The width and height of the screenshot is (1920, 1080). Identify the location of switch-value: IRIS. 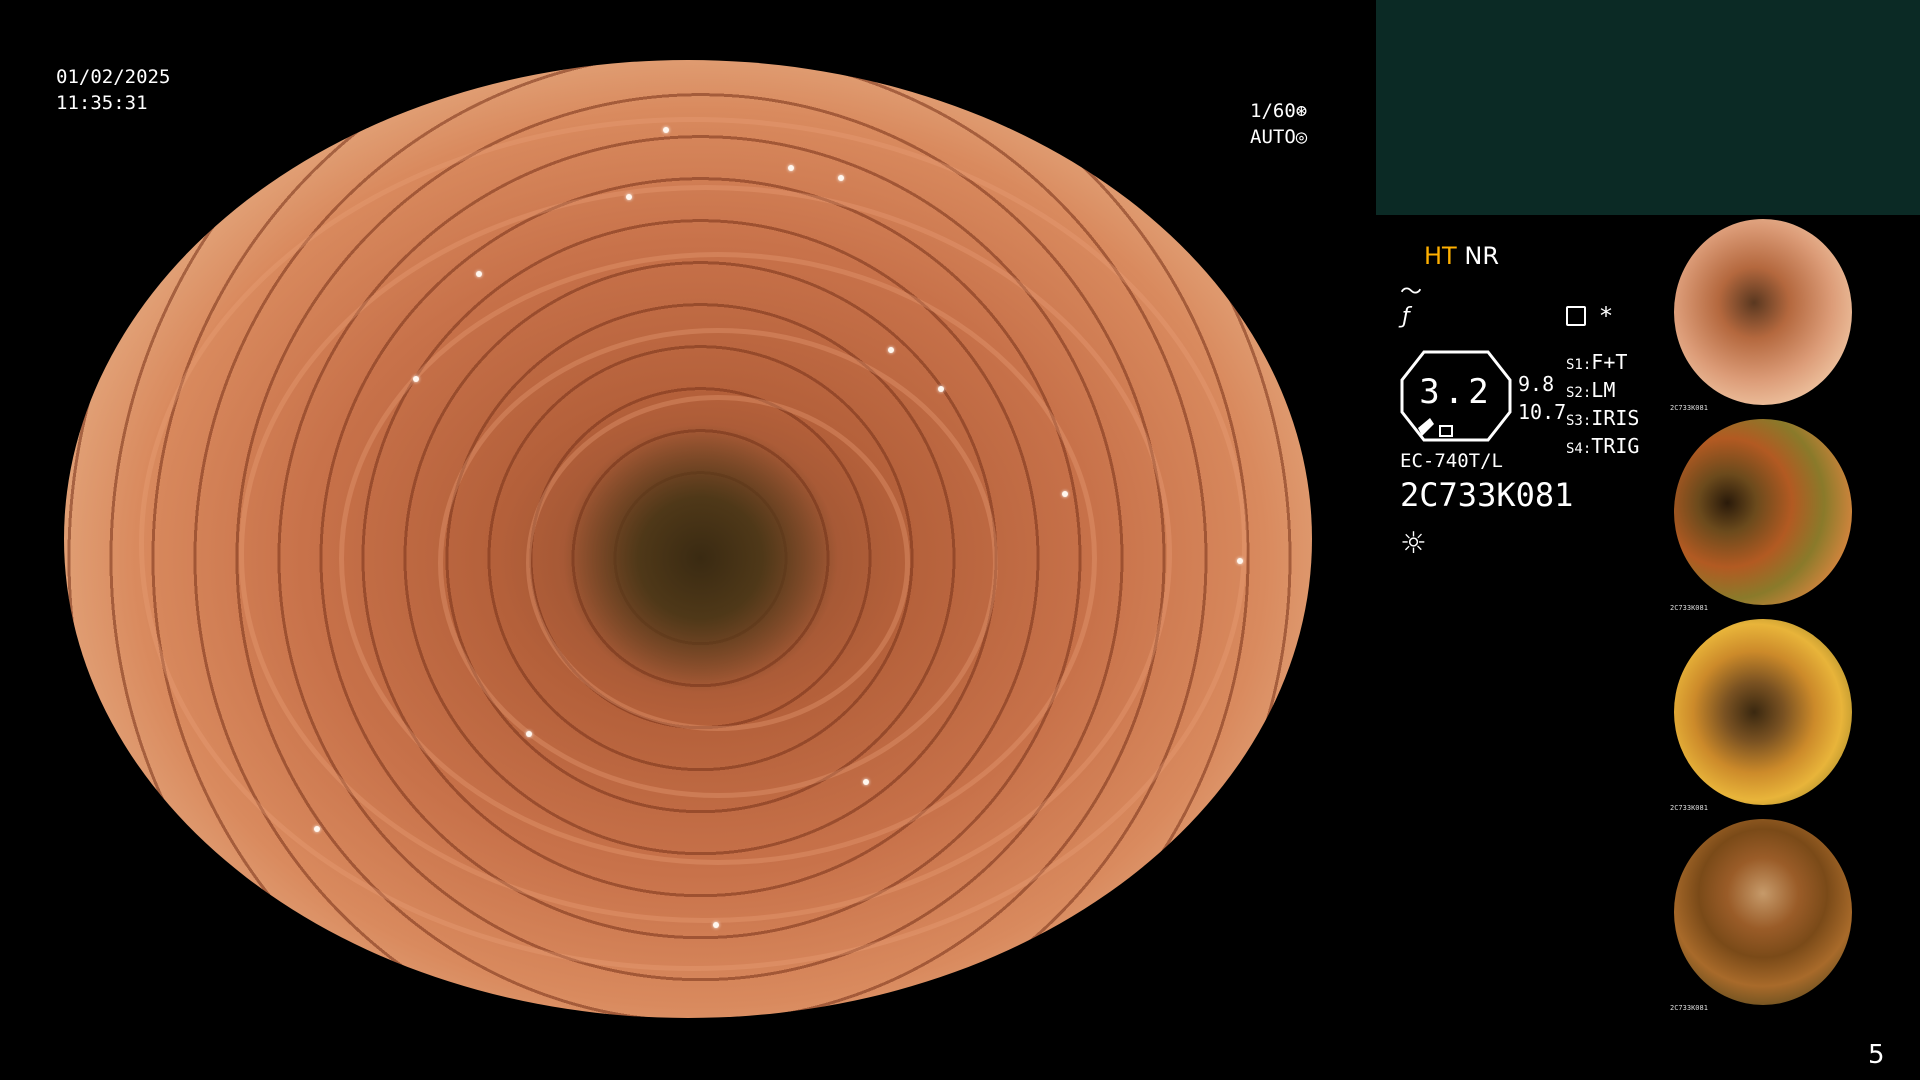
(1615, 418).